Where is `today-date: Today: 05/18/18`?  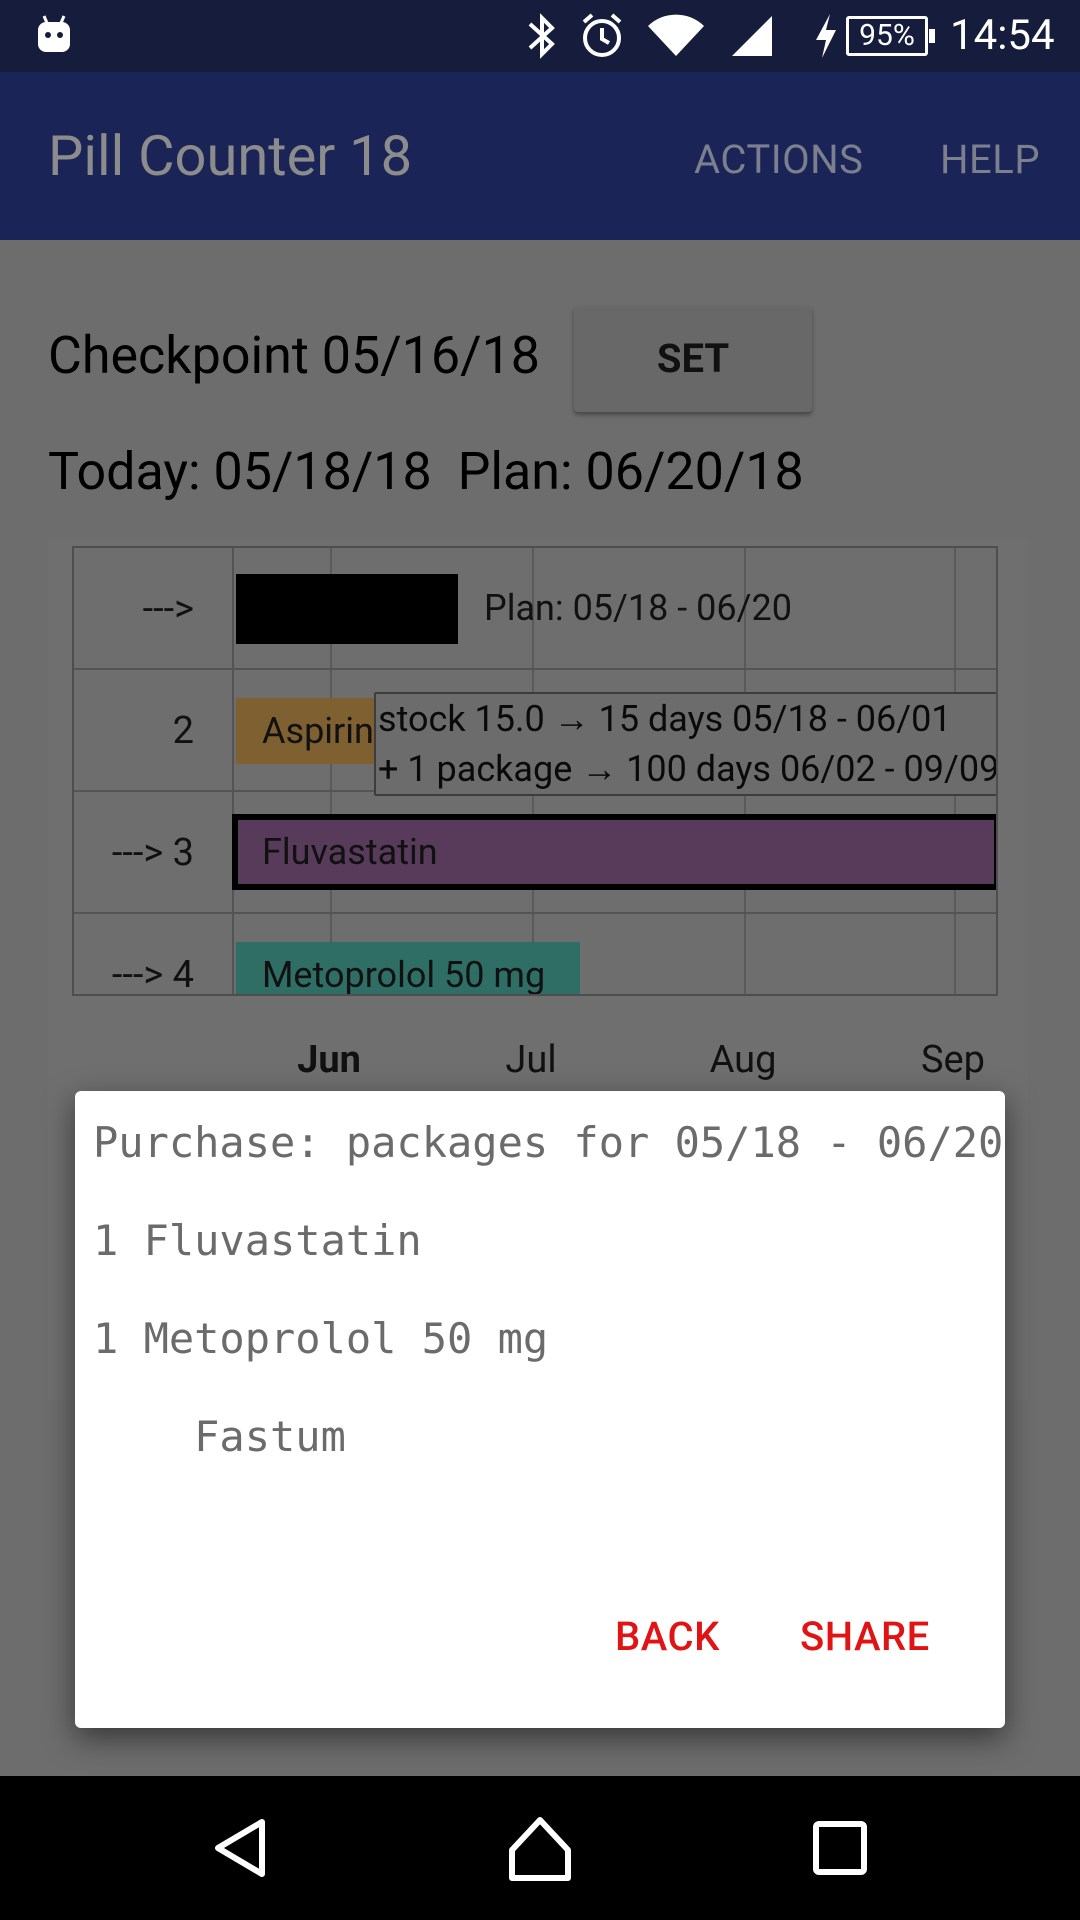
today-date: Today: 05/18/18 is located at coordinates (240, 471).